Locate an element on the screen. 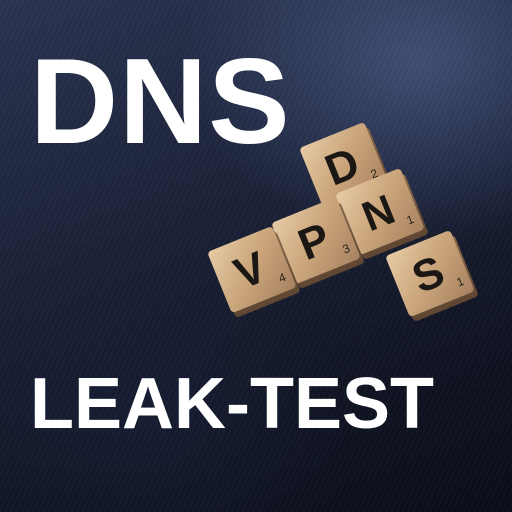  title-leak-test: LEAK-TEST is located at coordinates (232, 404).